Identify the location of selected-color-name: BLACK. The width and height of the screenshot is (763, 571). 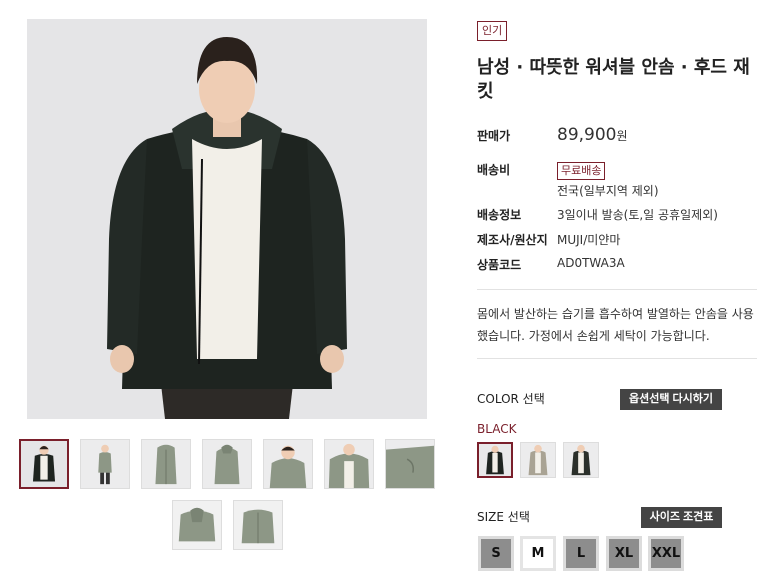
(497, 429).